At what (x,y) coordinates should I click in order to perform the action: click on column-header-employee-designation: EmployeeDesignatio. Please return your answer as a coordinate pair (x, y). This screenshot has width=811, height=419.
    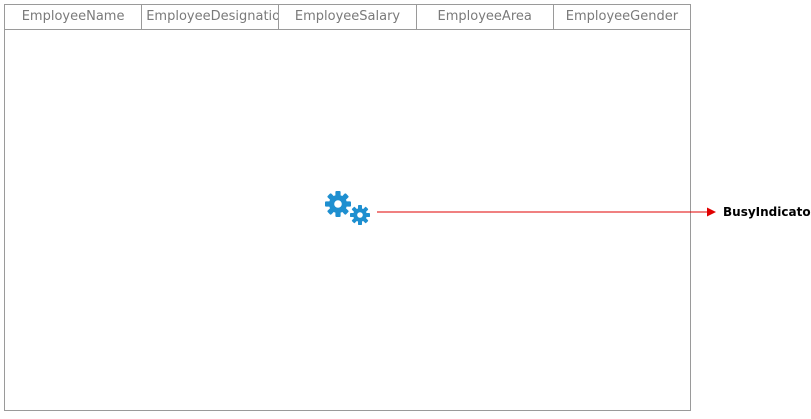
    Looking at the image, I should click on (211, 17).